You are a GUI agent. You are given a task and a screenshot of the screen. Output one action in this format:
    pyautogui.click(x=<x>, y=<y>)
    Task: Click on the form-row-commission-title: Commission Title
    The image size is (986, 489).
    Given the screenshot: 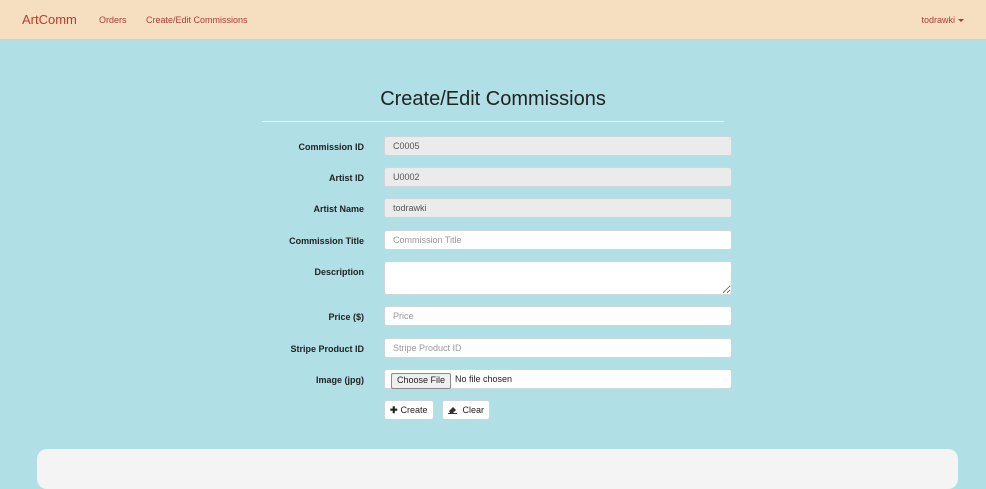 What is the action you would take?
    pyautogui.click(x=493, y=241)
    